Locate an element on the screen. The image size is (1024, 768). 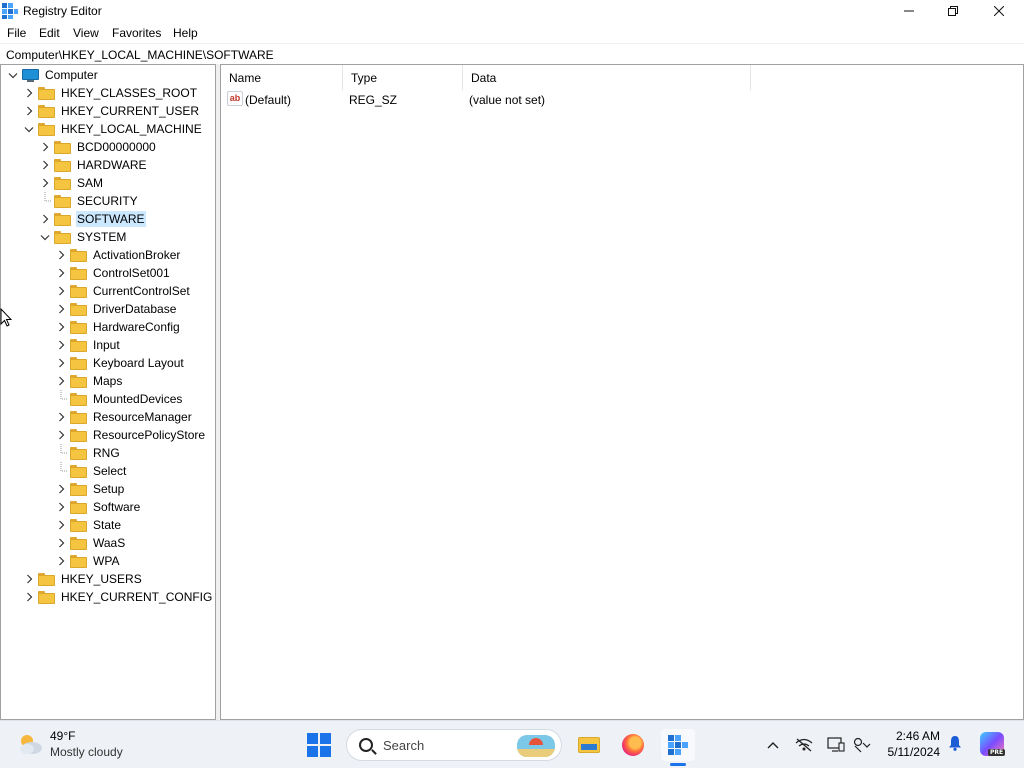
value-row: ab (Default) REG_SZ (value not set) is located at coordinates (621, 100).